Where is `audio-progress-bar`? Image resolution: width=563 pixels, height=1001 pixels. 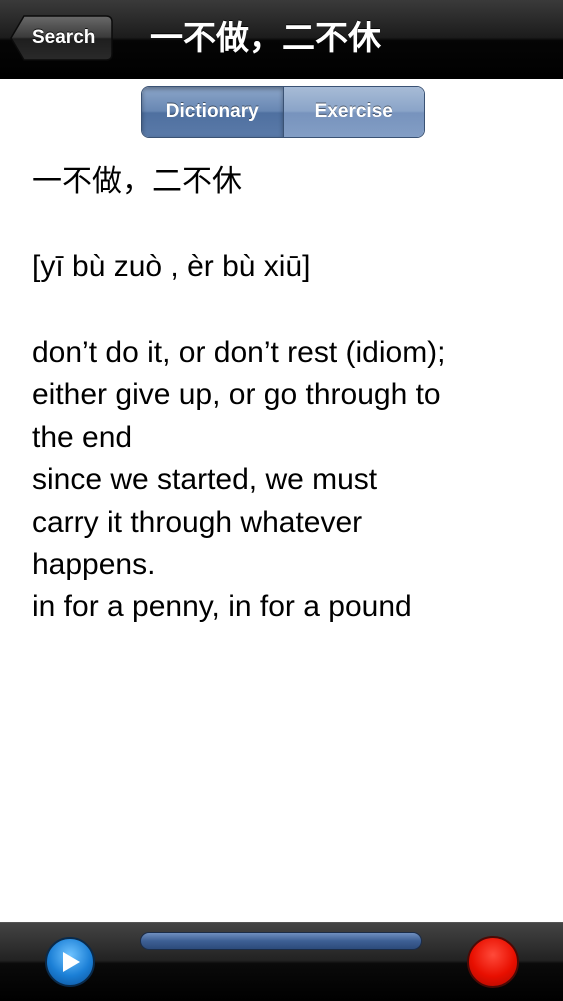
audio-progress-bar is located at coordinates (281, 941).